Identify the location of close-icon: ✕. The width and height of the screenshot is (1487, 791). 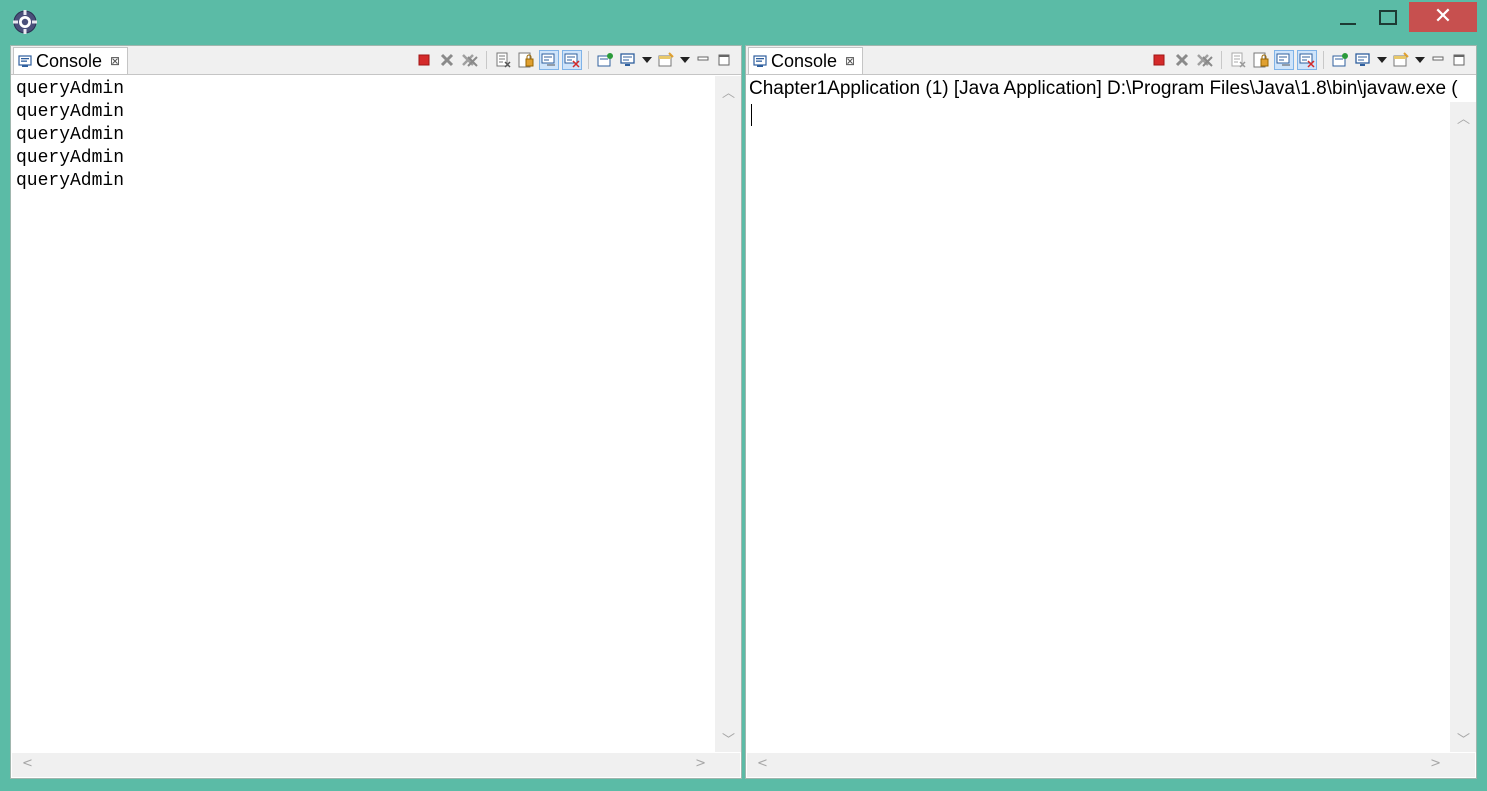
(1443, 16).